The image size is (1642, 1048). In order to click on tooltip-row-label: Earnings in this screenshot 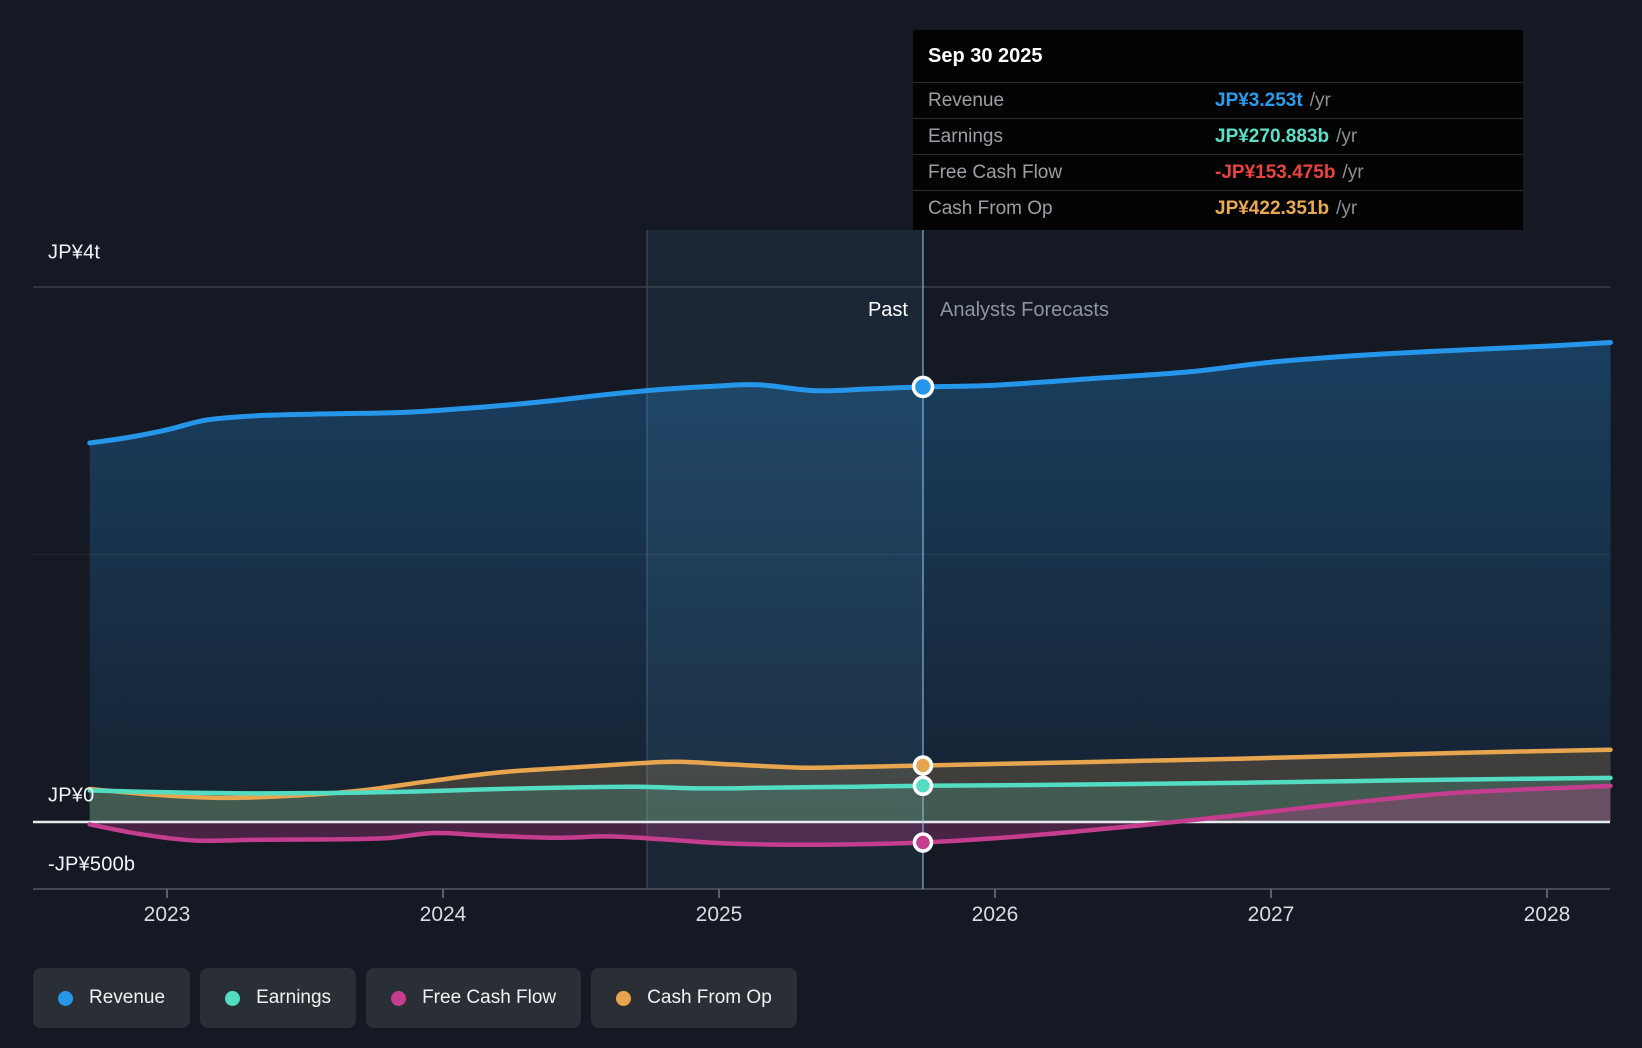, I will do `click(965, 136)`.